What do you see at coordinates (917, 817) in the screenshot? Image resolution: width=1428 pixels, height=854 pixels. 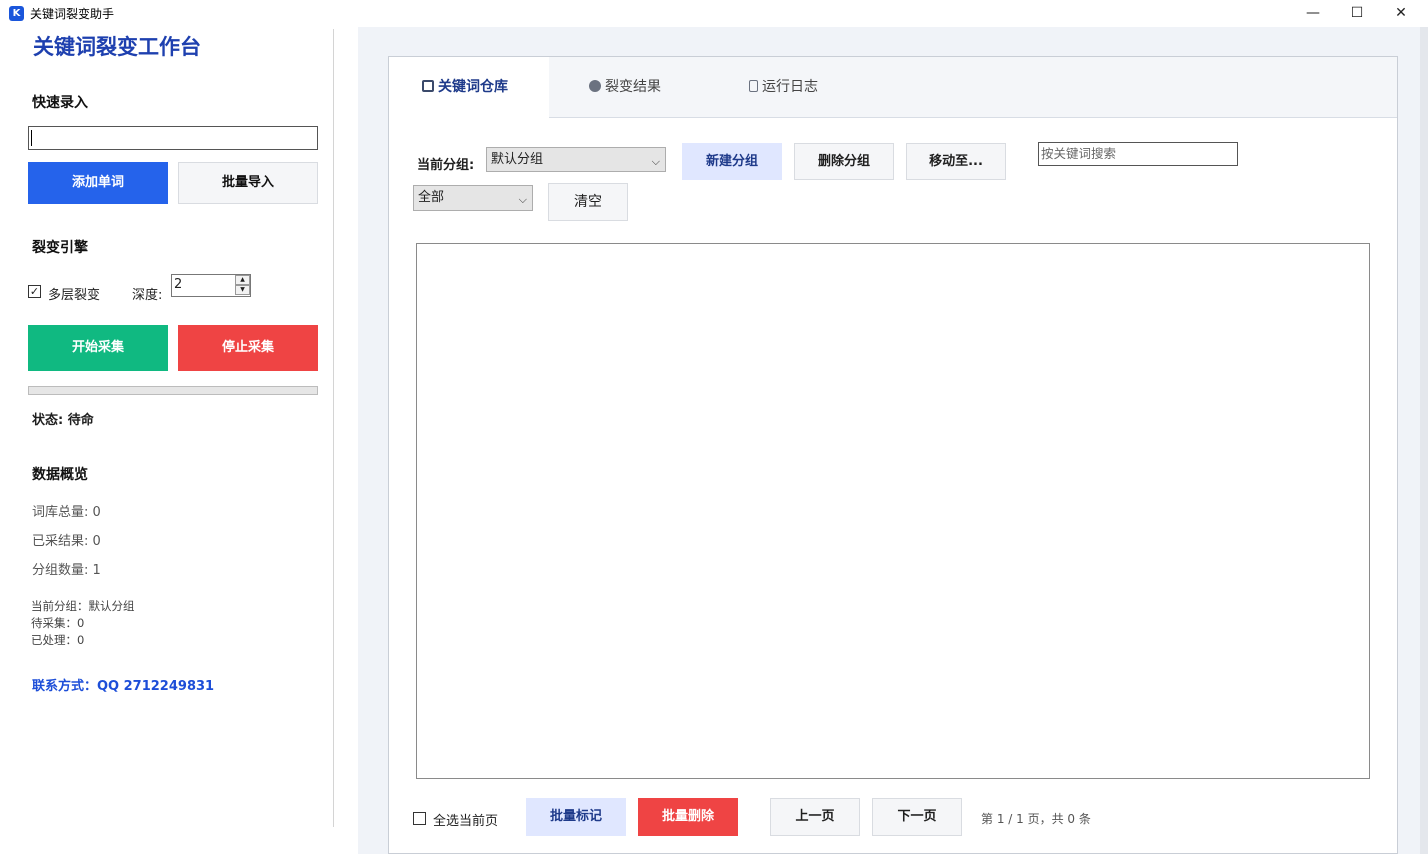 I see `next-page-button: 下一页` at bounding box center [917, 817].